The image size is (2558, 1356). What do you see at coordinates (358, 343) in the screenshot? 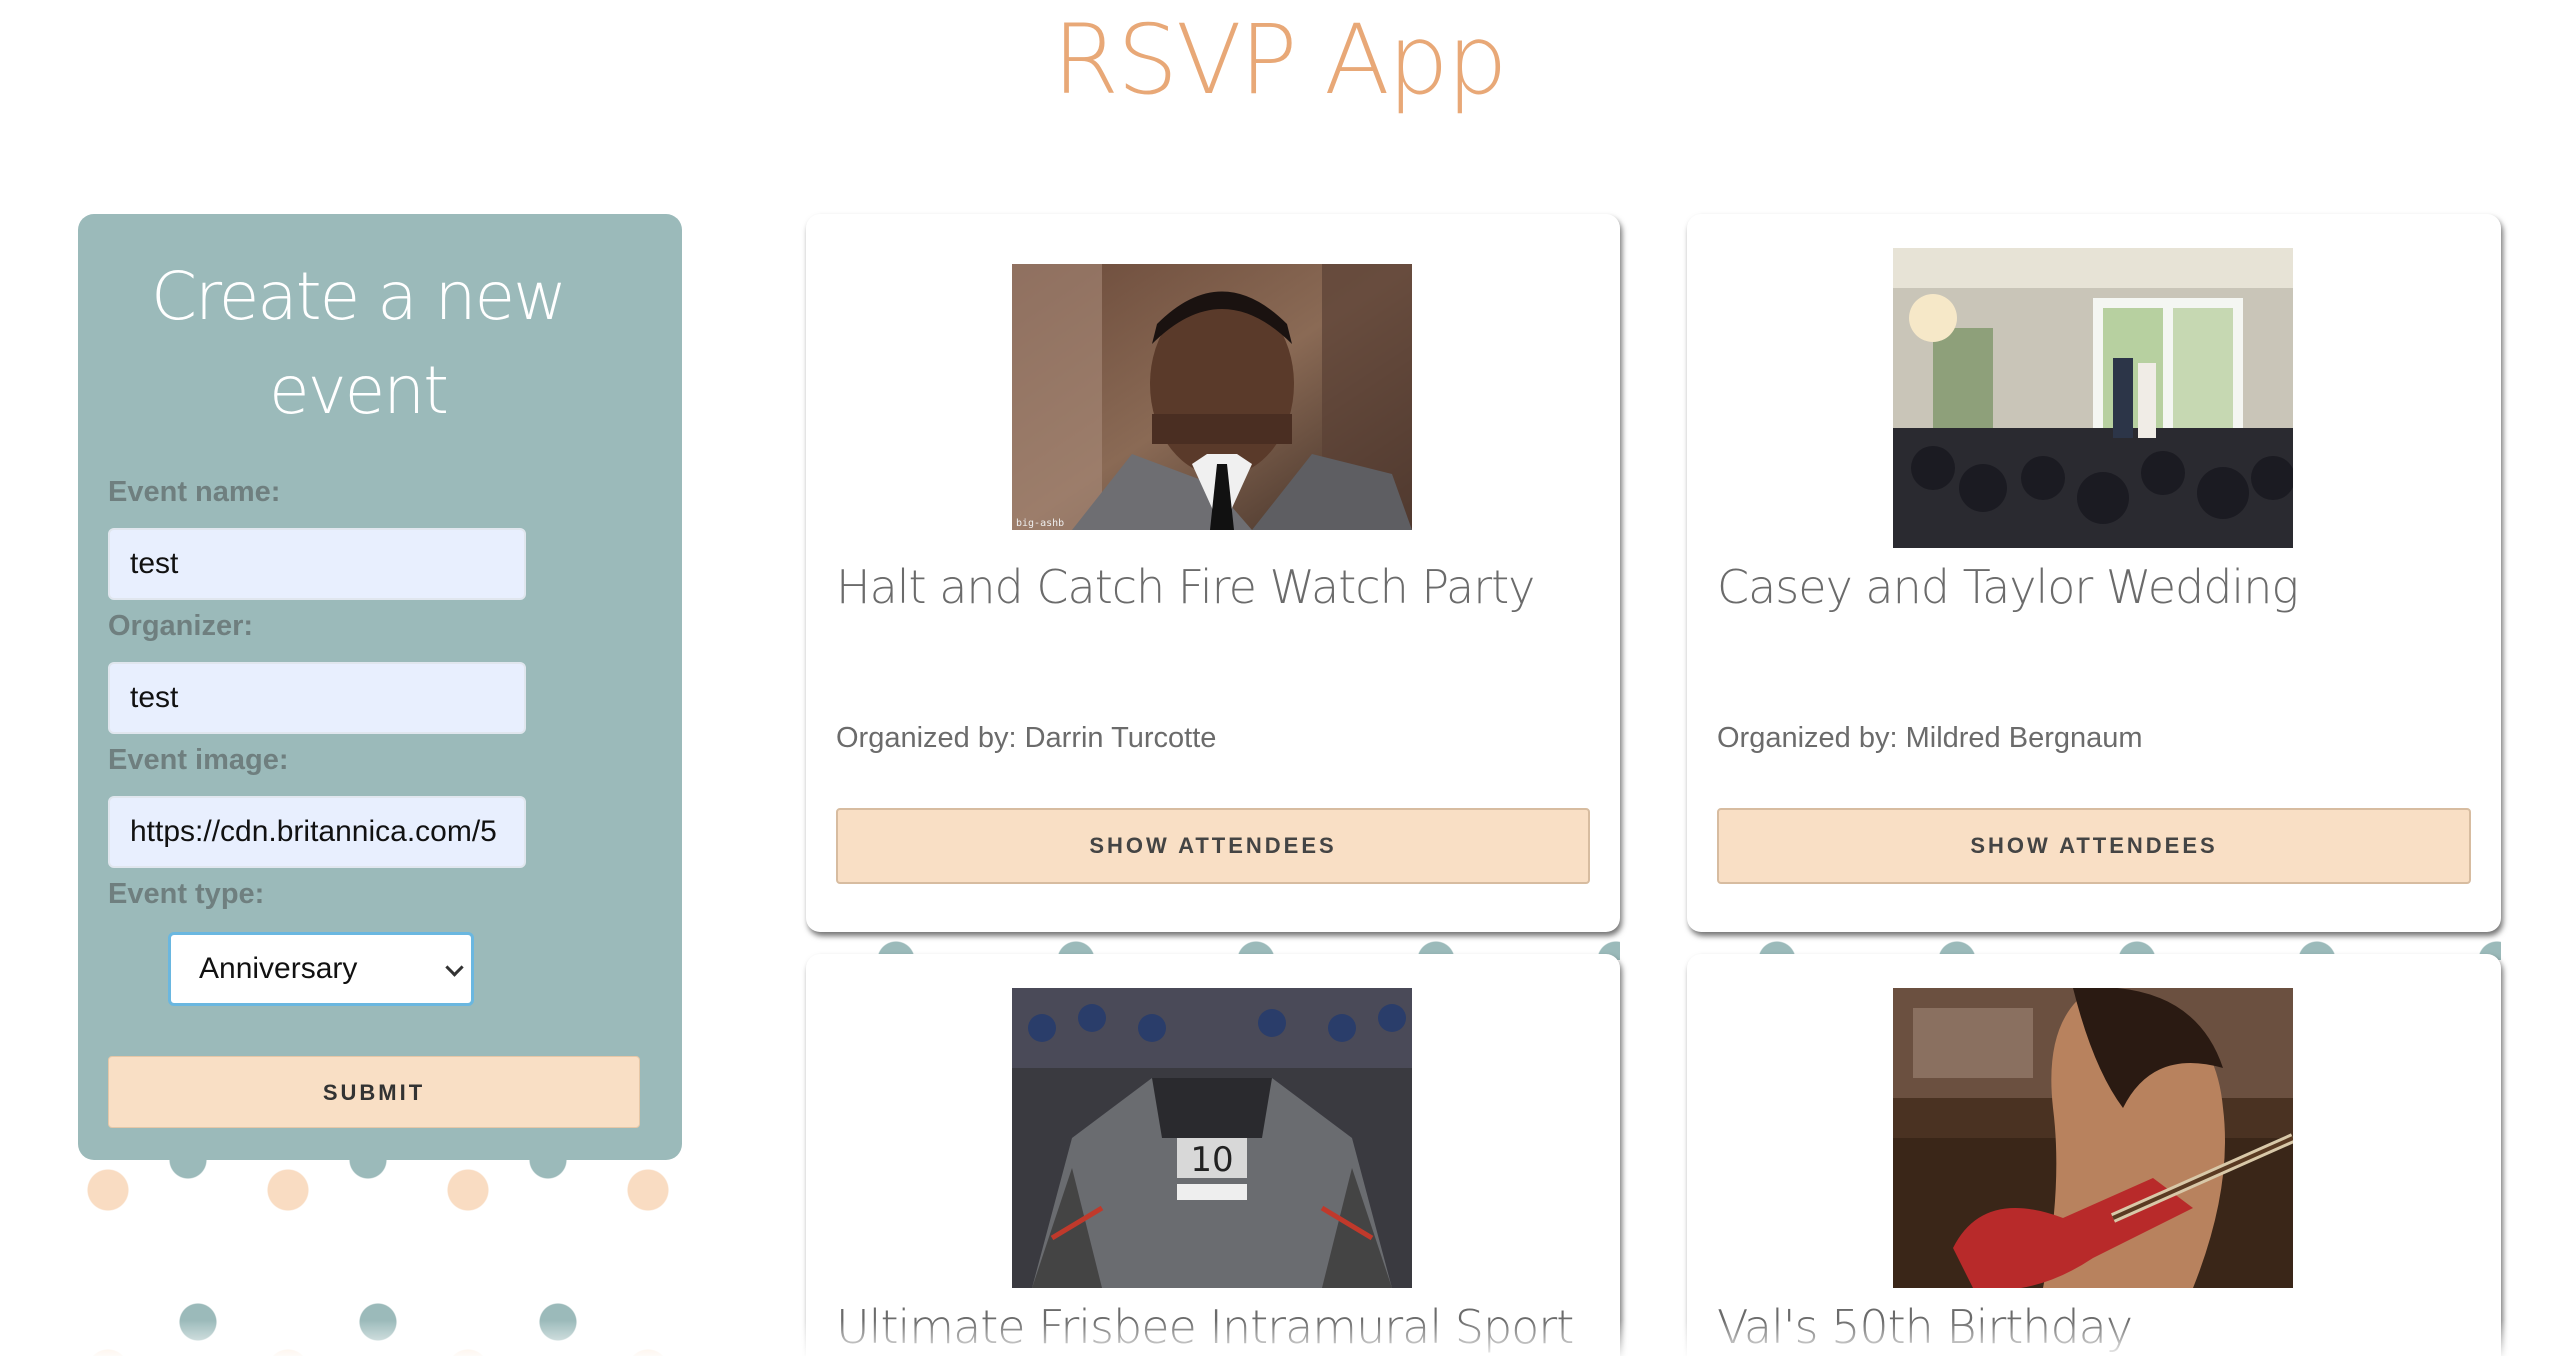
I see `form-heading: Create a new event` at bounding box center [358, 343].